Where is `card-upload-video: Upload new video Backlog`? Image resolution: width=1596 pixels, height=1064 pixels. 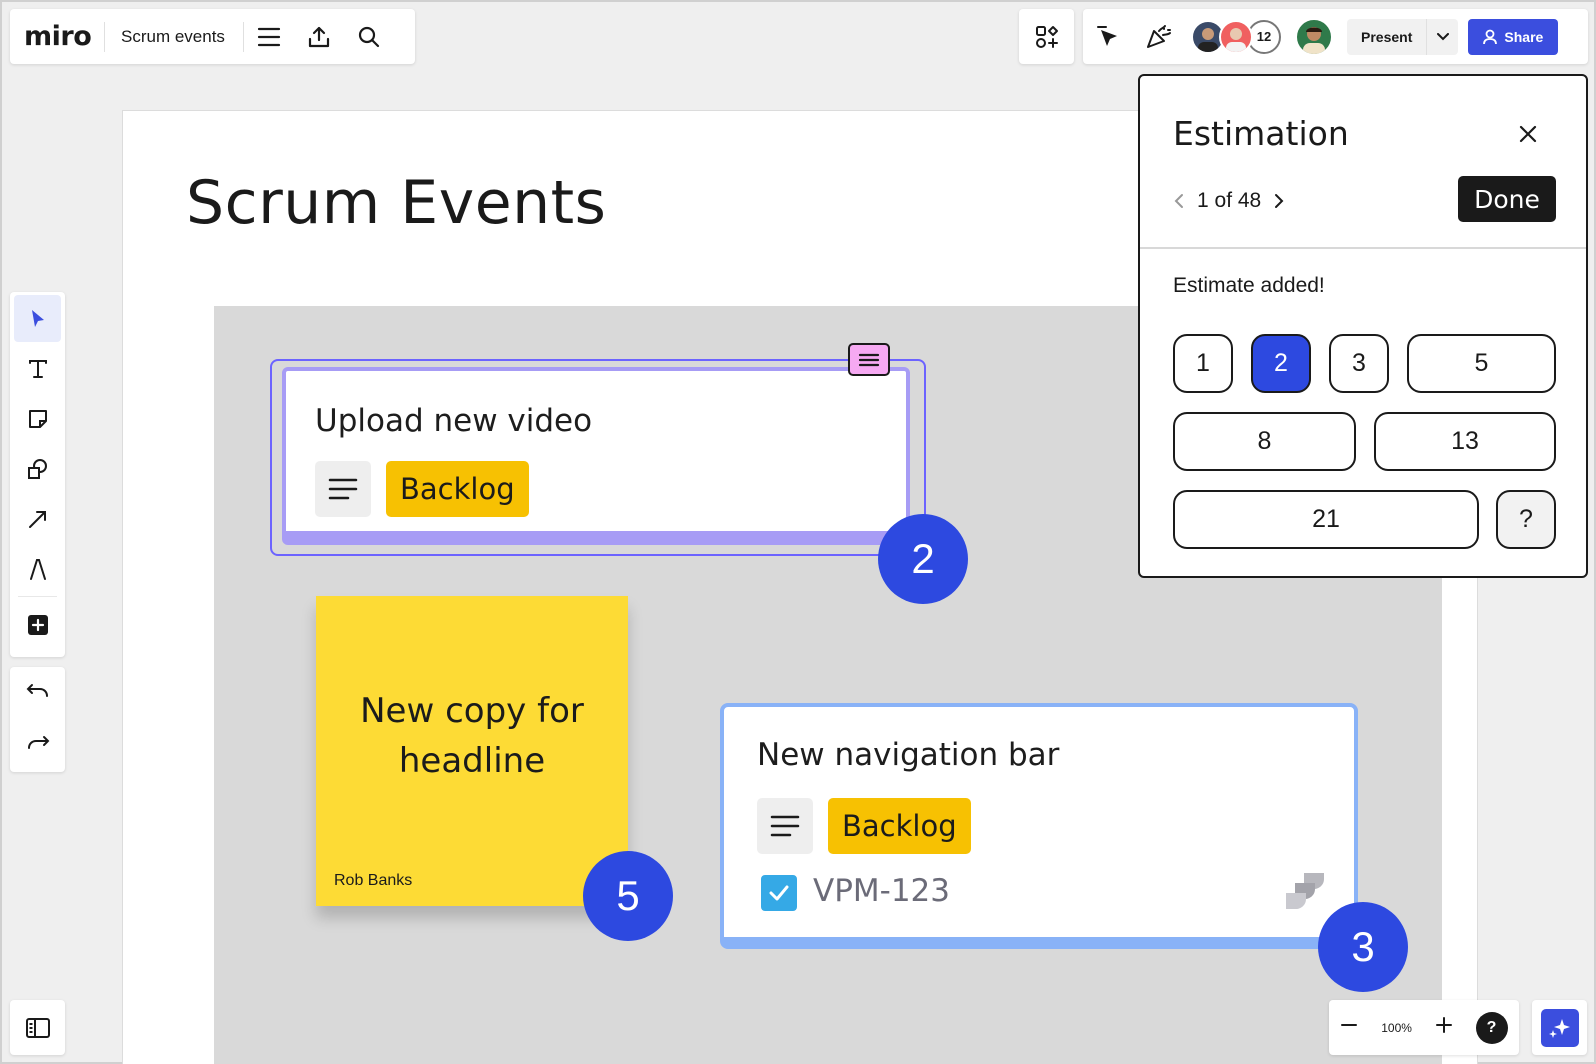
card-upload-video: Upload new video Backlog is located at coordinates (598, 457).